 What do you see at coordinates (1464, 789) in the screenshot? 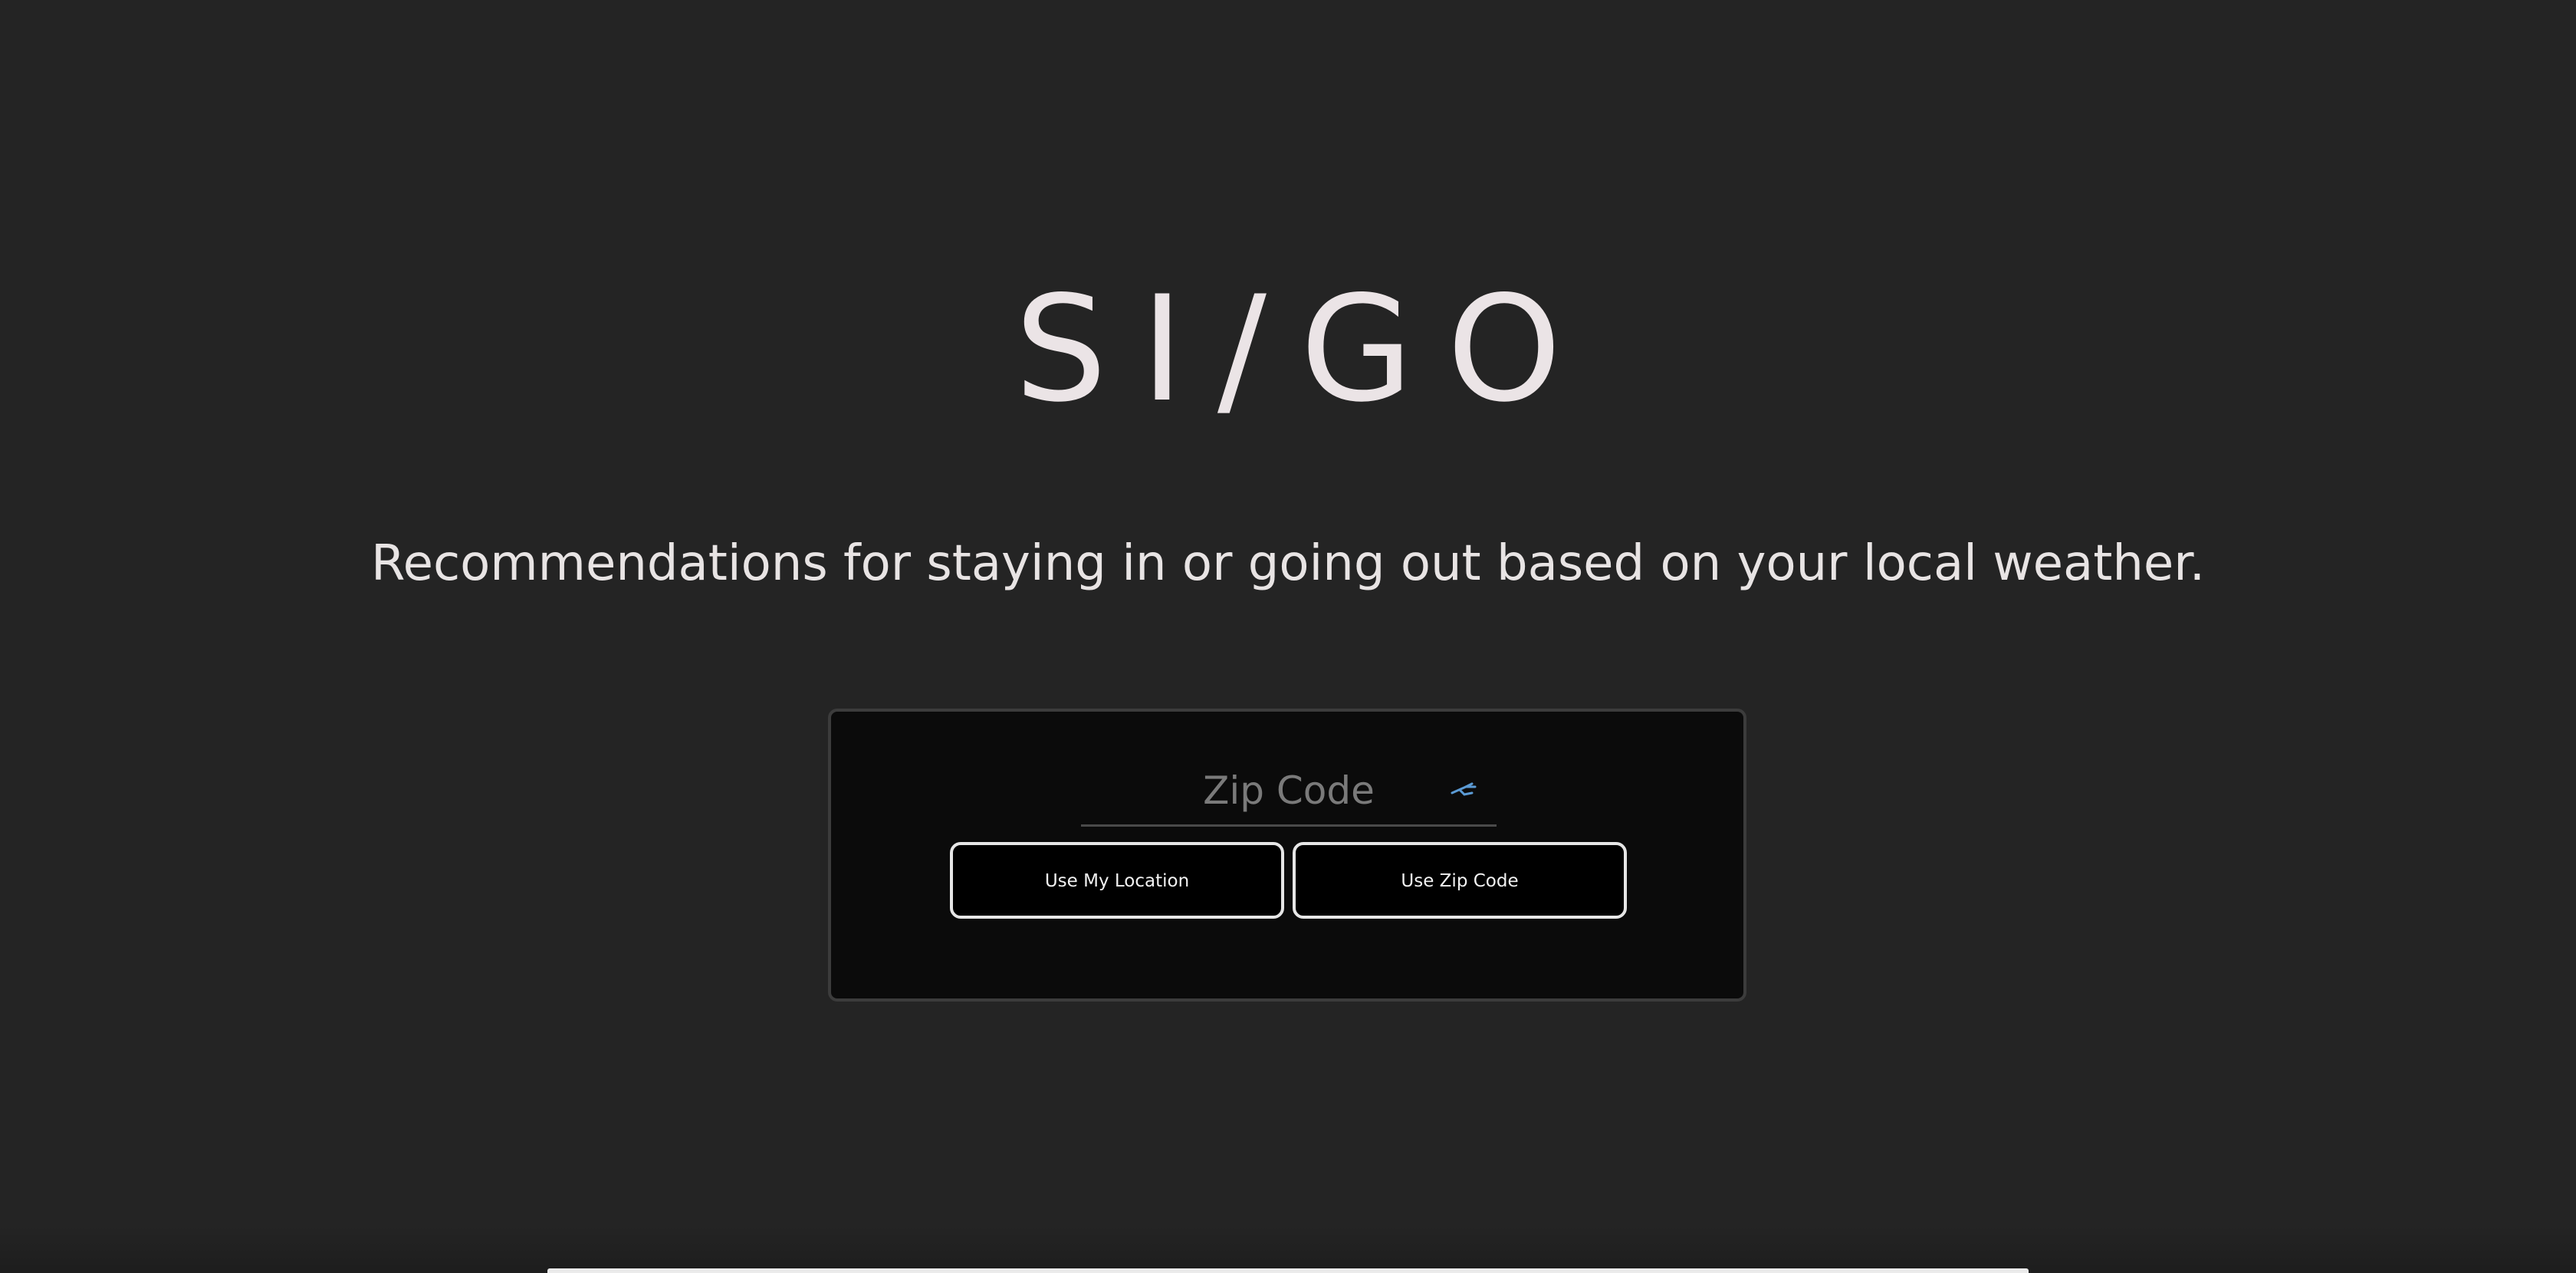
I see `autofill-key-icon` at bounding box center [1464, 789].